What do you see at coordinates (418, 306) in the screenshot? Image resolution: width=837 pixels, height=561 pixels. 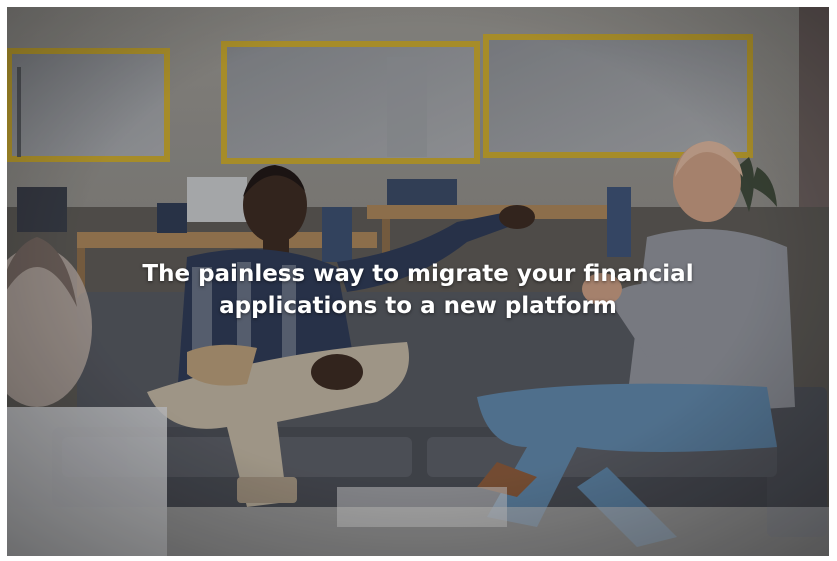 I see `hero-headline-line-2: applications to a new platform` at bounding box center [418, 306].